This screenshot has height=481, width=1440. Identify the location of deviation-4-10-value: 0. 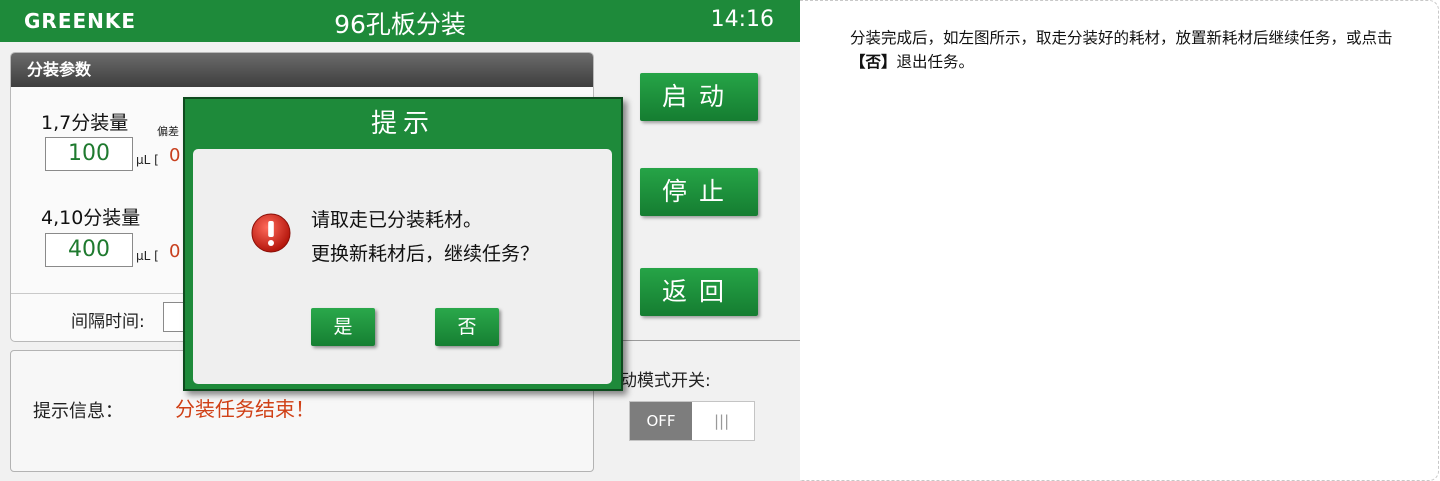
(175, 251).